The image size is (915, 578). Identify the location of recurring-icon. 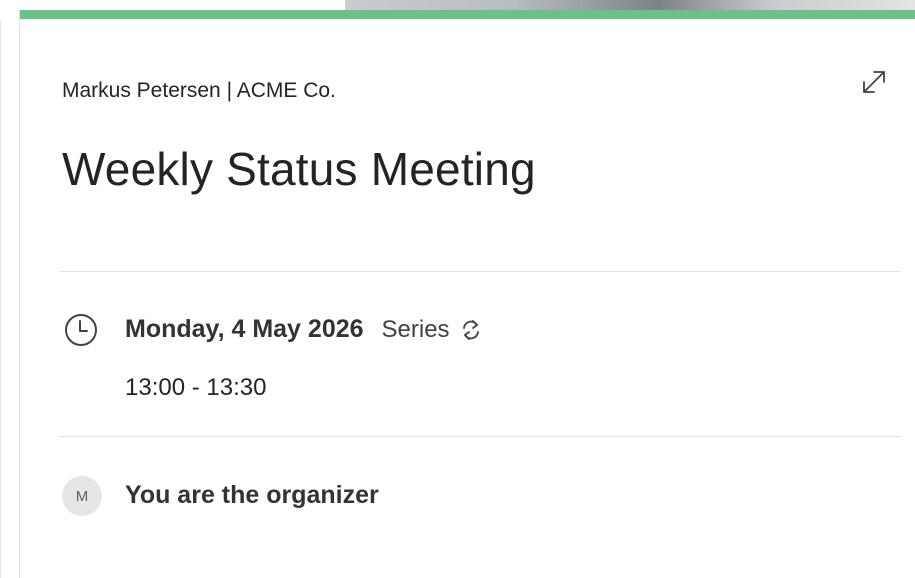
(470, 329).